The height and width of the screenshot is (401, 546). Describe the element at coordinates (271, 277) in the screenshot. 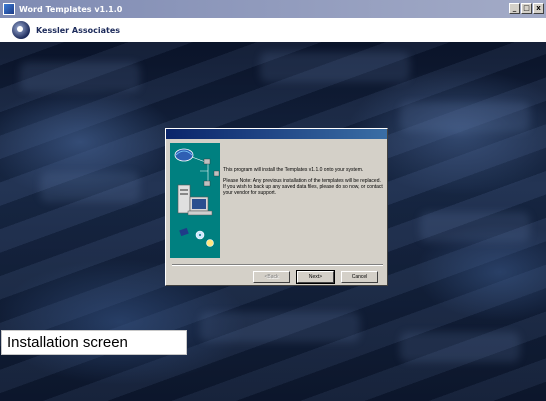

I see `back-button: <Back` at that location.